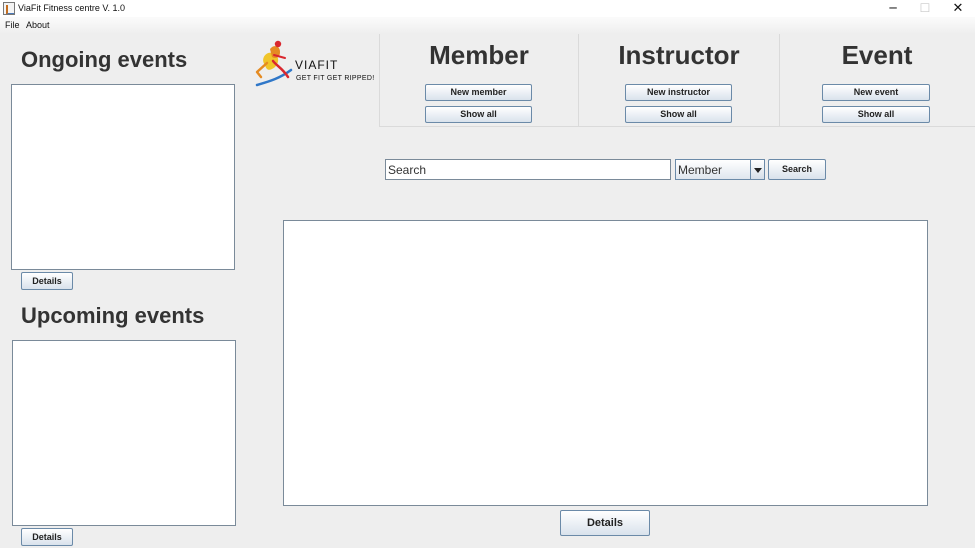 This screenshot has width=975, height=548. I want to click on category-select-value: Member, so click(700, 170).